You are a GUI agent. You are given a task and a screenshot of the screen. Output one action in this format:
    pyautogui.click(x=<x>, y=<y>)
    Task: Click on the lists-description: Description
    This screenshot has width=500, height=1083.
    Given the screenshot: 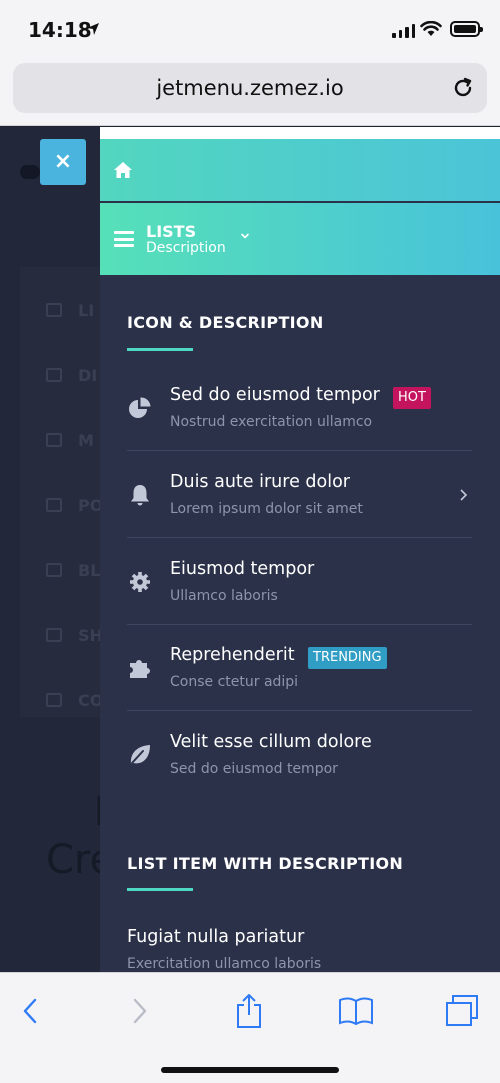 What is the action you would take?
    pyautogui.click(x=186, y=247)
    